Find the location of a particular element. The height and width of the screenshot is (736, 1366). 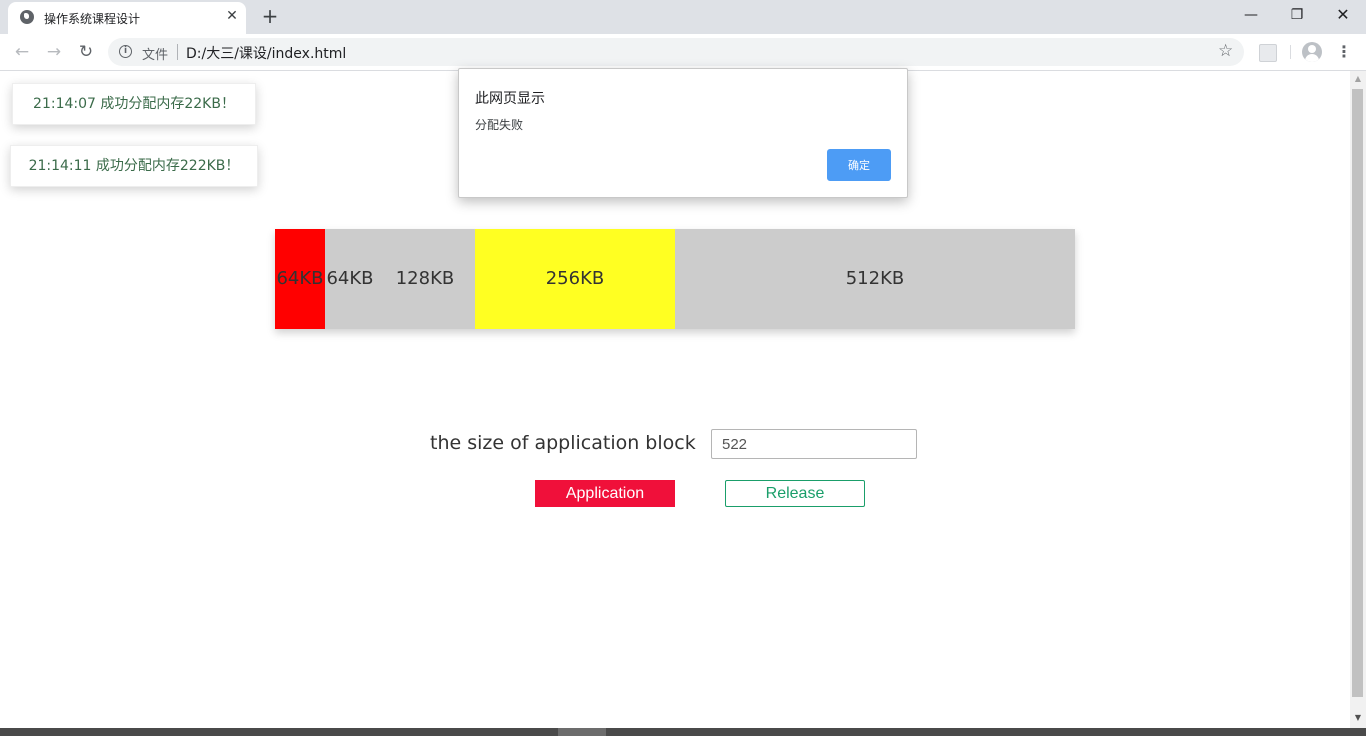

forward-arrow-icon: → is located at coordinates (54, 52).